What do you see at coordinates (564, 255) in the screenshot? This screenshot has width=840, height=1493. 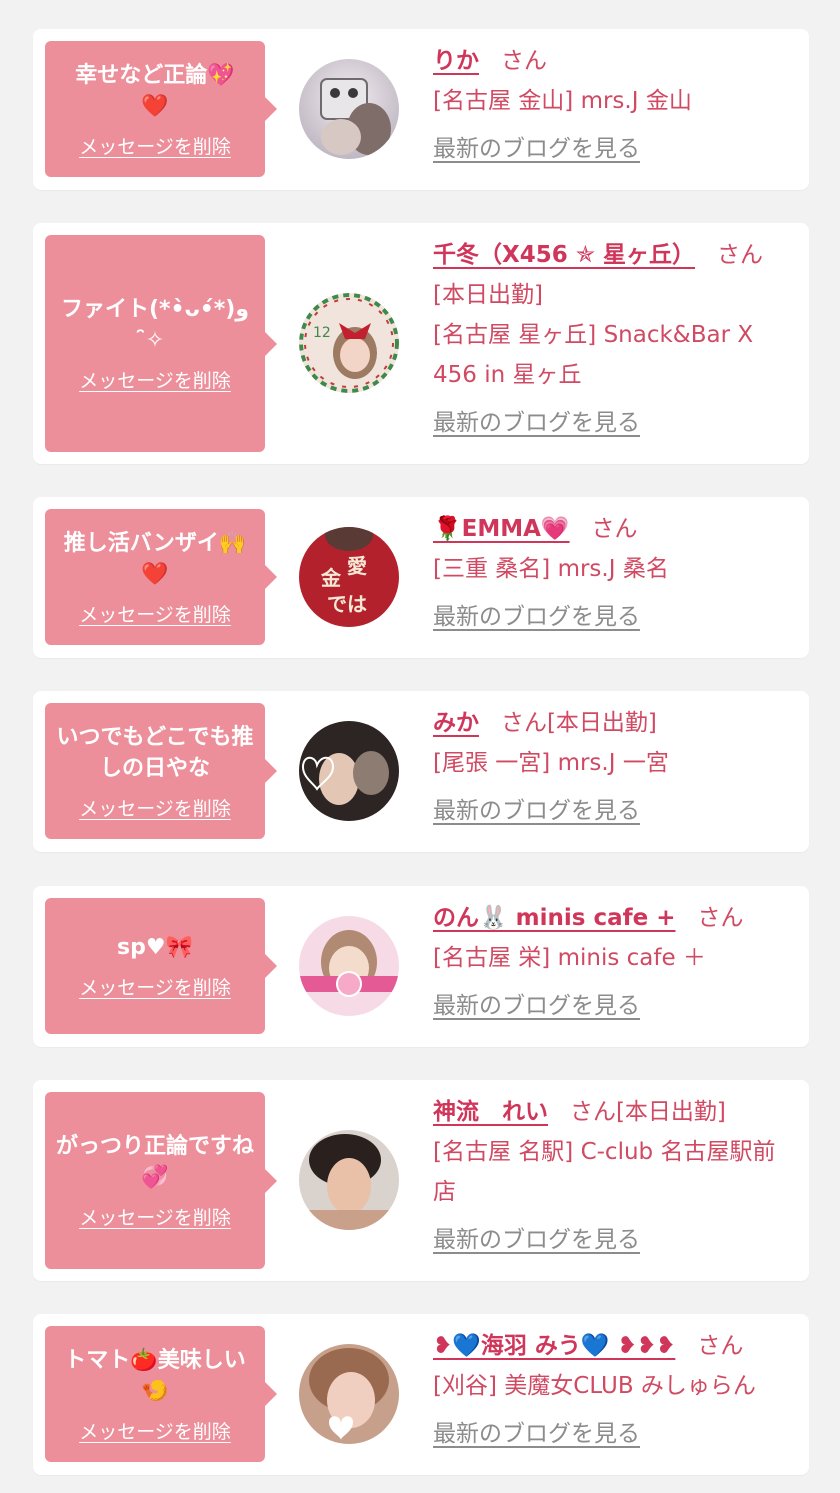 I see `cast-name-link: 千冬（X456 ✯ 星ヶ丘）` at bounding box center [564, 255].